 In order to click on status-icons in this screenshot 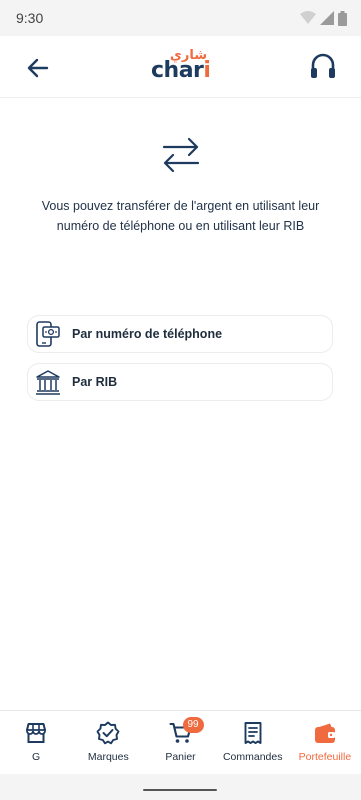, I will do `click(323, 18)`.